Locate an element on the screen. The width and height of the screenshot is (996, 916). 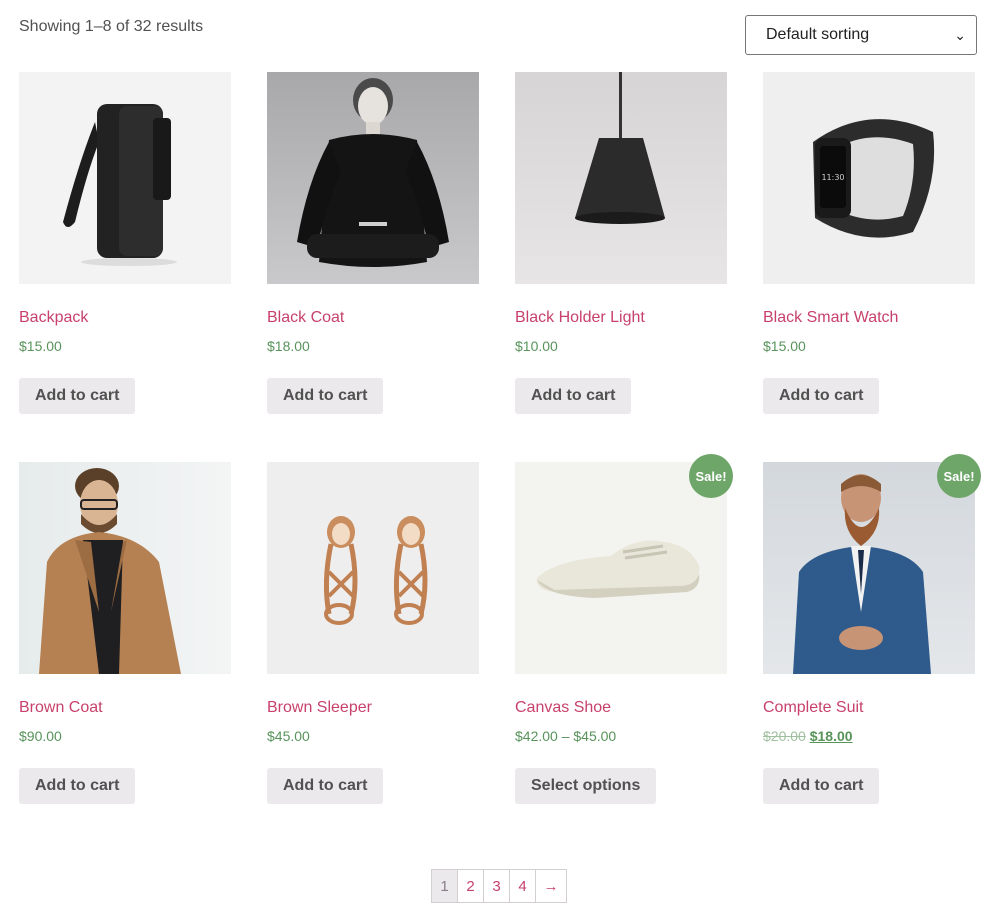
product-card: Brown Sleeper $45.00 Add to cart is located at coordinates (373, 633).